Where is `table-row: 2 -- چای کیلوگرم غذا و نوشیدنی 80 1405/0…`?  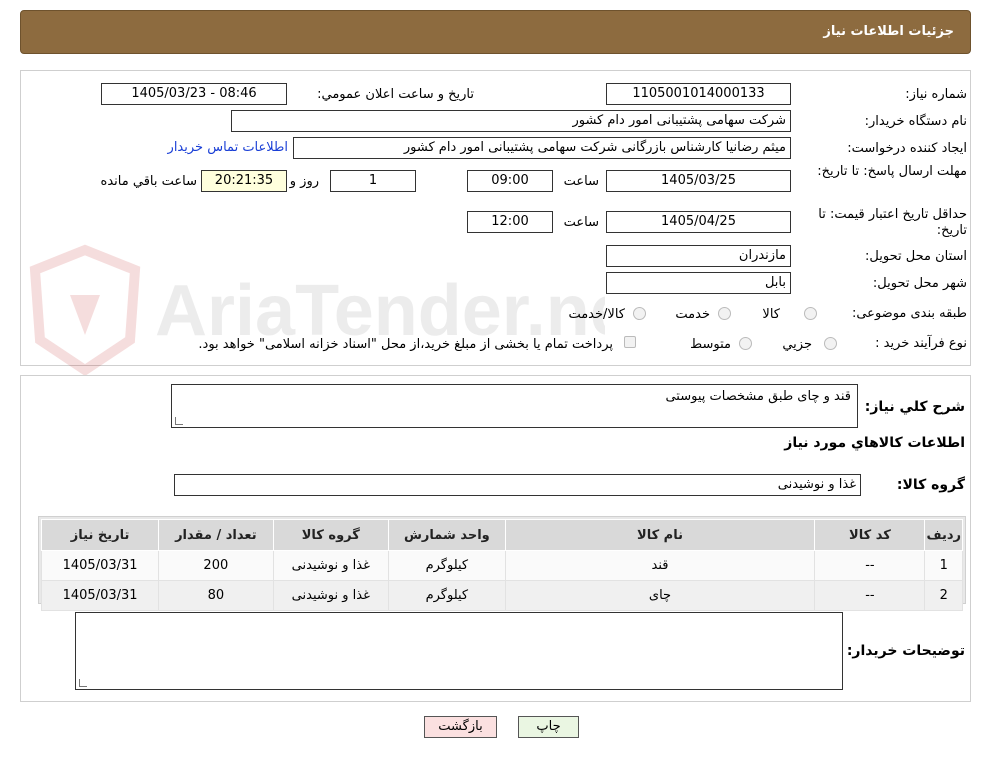 table-row: 2 -- چای کیلوگرم غذا و نوشیدنی 80 1405/0… is located at coordinates (501, 595).